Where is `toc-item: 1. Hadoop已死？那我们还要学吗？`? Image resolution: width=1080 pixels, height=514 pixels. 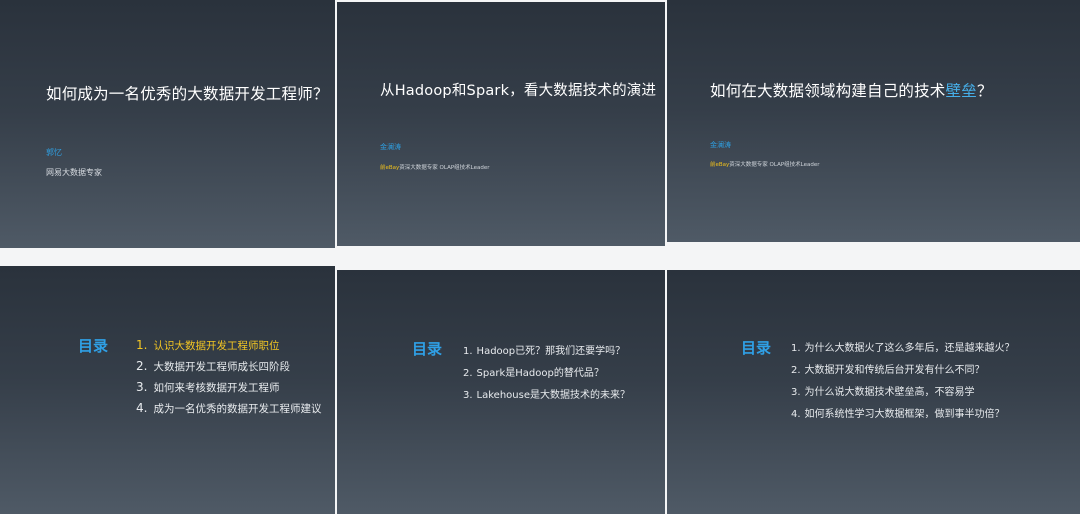
toc-item: 1. Hadoop已死？那我们还要学吗？ is located at coordinates (544, 351).